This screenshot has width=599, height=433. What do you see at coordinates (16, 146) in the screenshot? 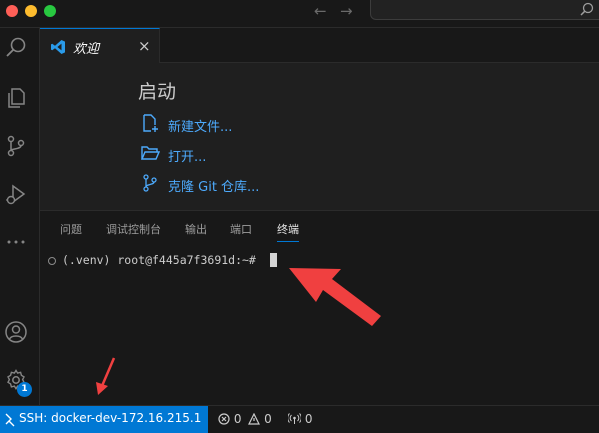
I see `source-control-icon` at bounding box center [16, 146].